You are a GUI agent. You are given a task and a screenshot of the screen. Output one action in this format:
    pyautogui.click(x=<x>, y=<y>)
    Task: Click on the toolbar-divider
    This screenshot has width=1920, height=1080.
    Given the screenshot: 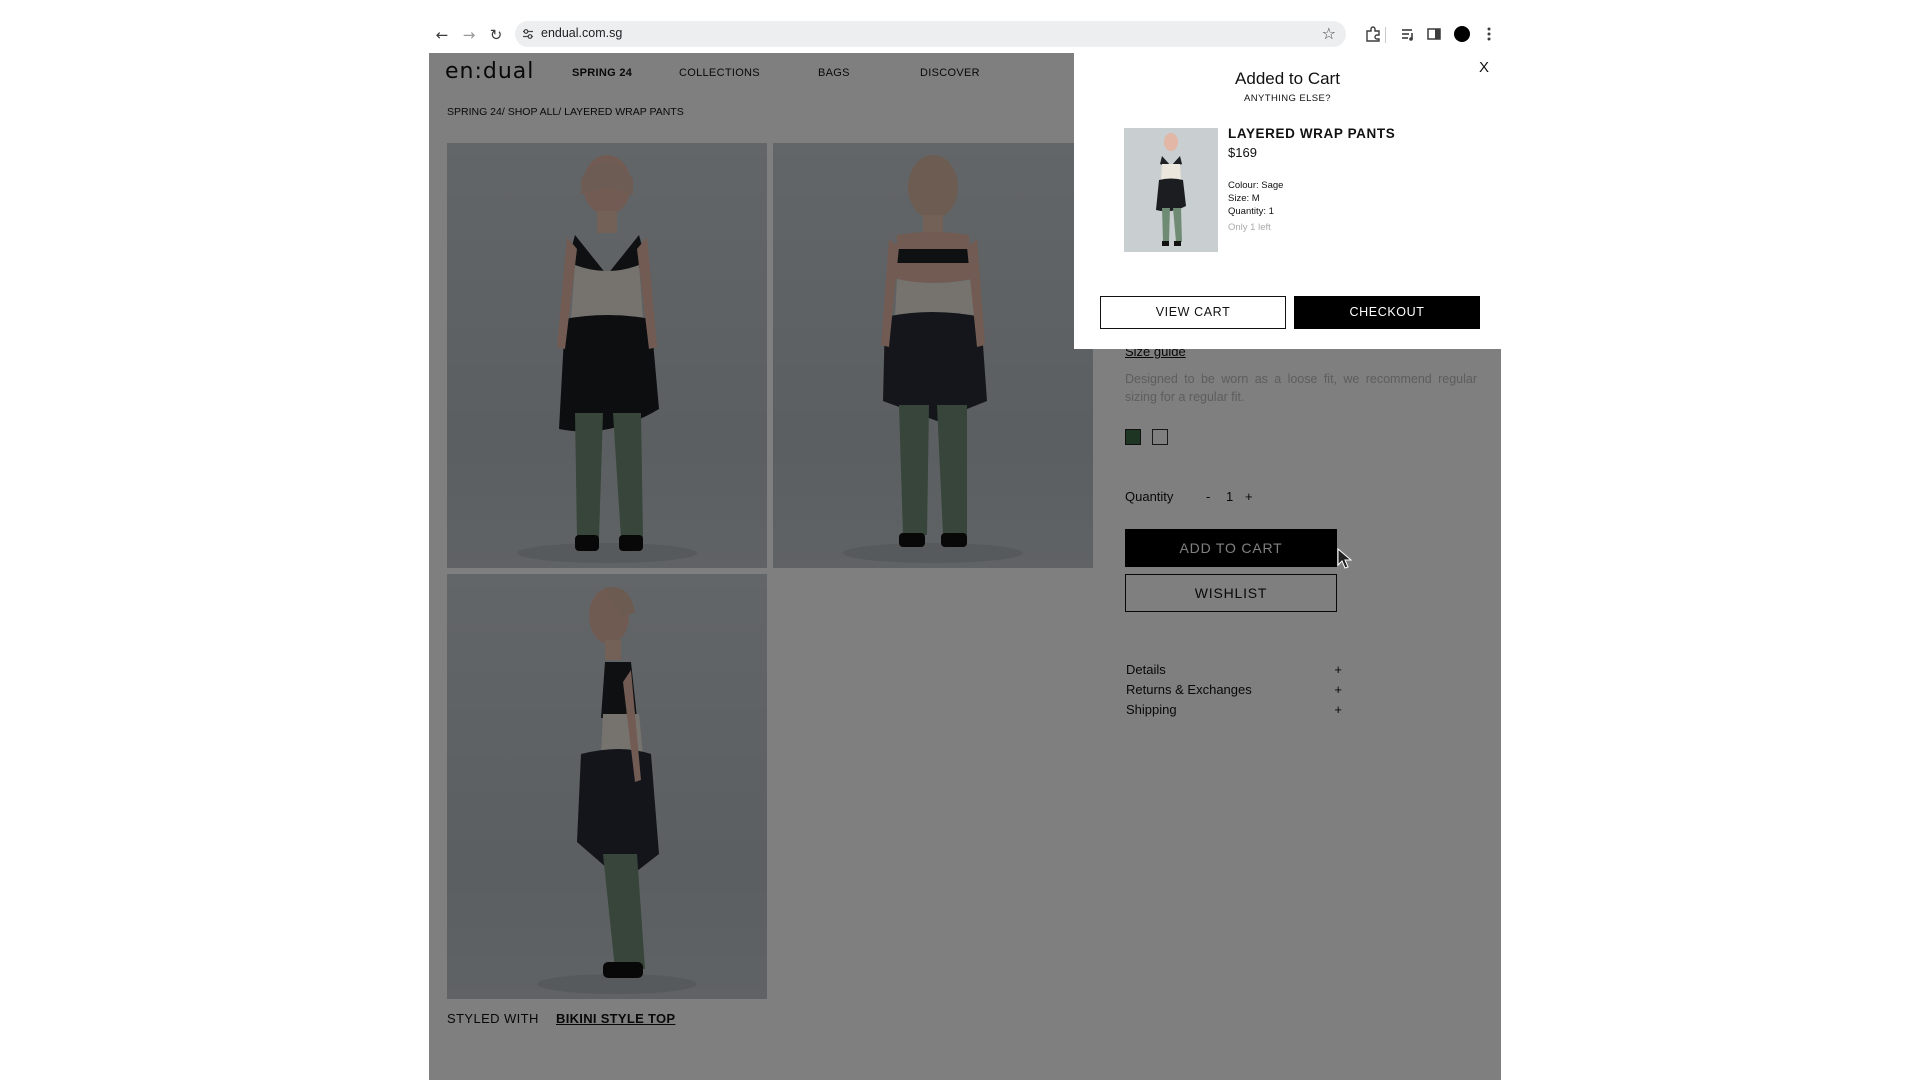 What is the action you would take?
    pyautogui.click(x=1385, y=35)
    